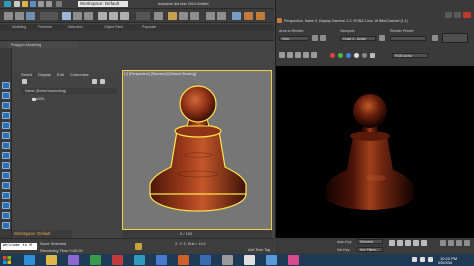 The height and width of the screenshot is (266, 474). Describe the element at coordinates (103, 4) in the screenshot. I see `workspace-dropdown: Workspace: Default` at that location.